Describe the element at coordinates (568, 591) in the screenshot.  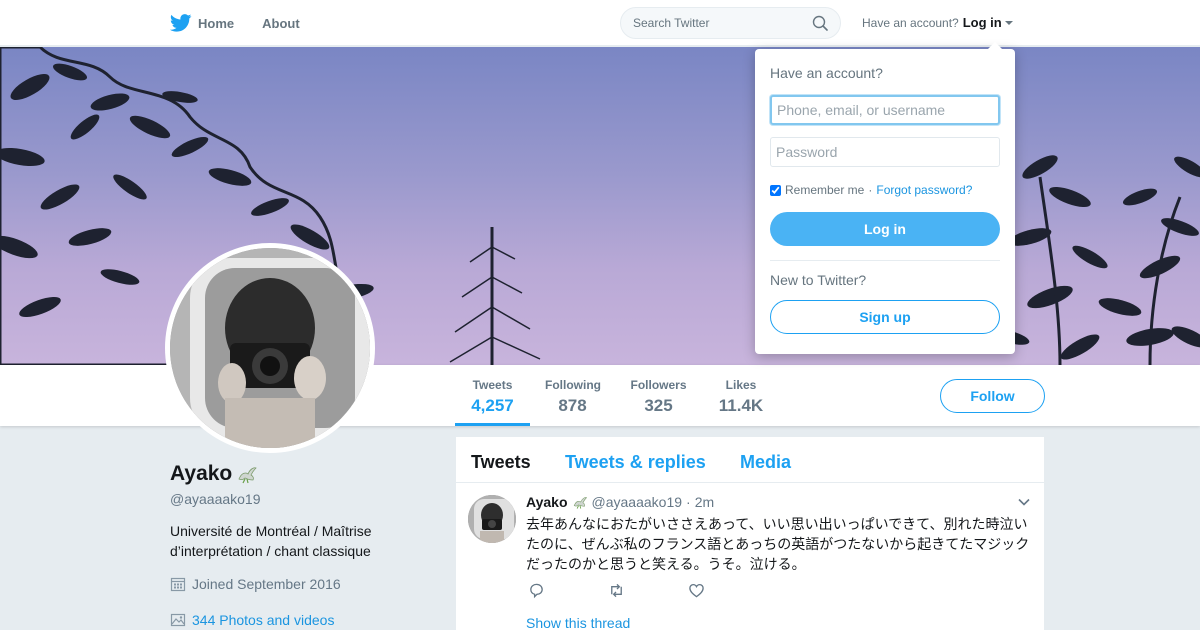
I see `reply-action` at that location.